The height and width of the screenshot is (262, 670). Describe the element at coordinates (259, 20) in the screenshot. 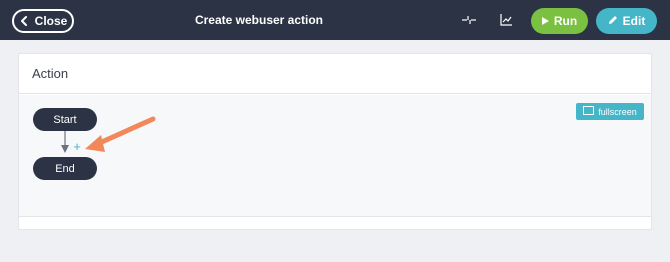

I see `page-title: Create webuser action` at that location.